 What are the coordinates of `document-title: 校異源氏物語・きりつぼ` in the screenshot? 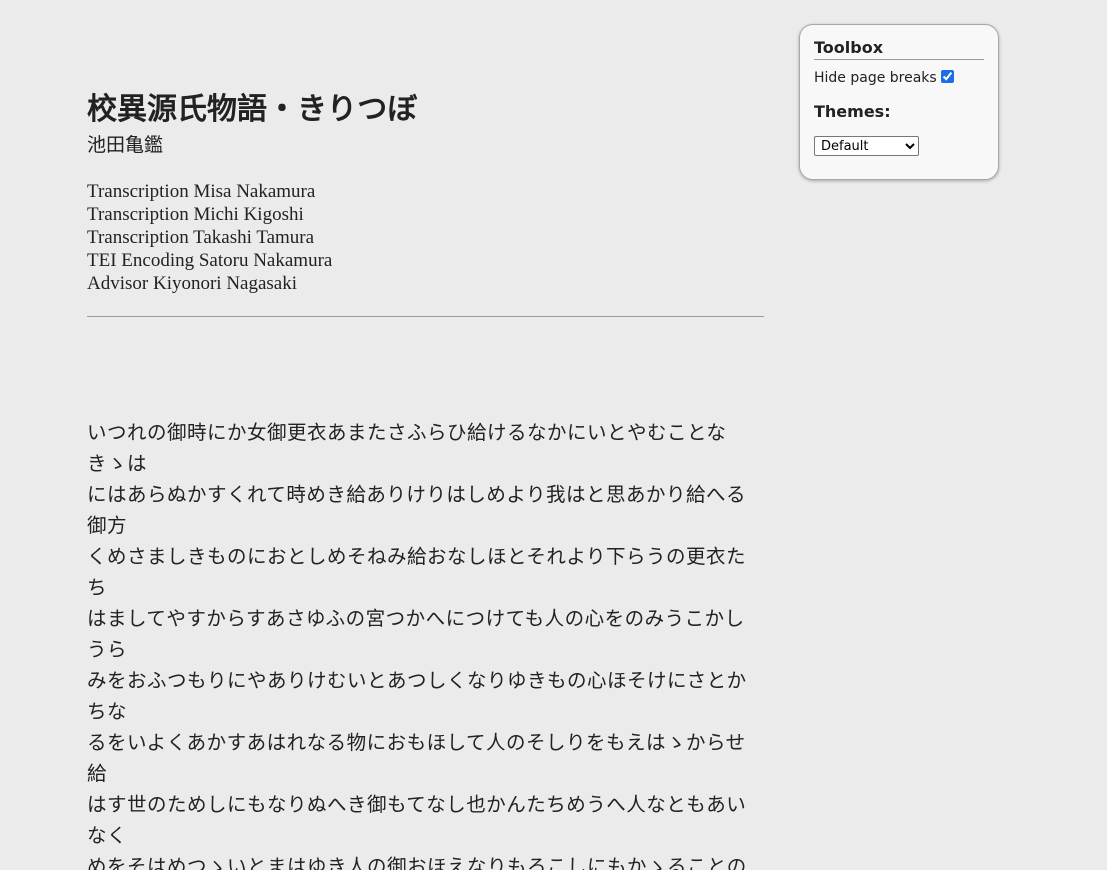 It's located at (252, 109).